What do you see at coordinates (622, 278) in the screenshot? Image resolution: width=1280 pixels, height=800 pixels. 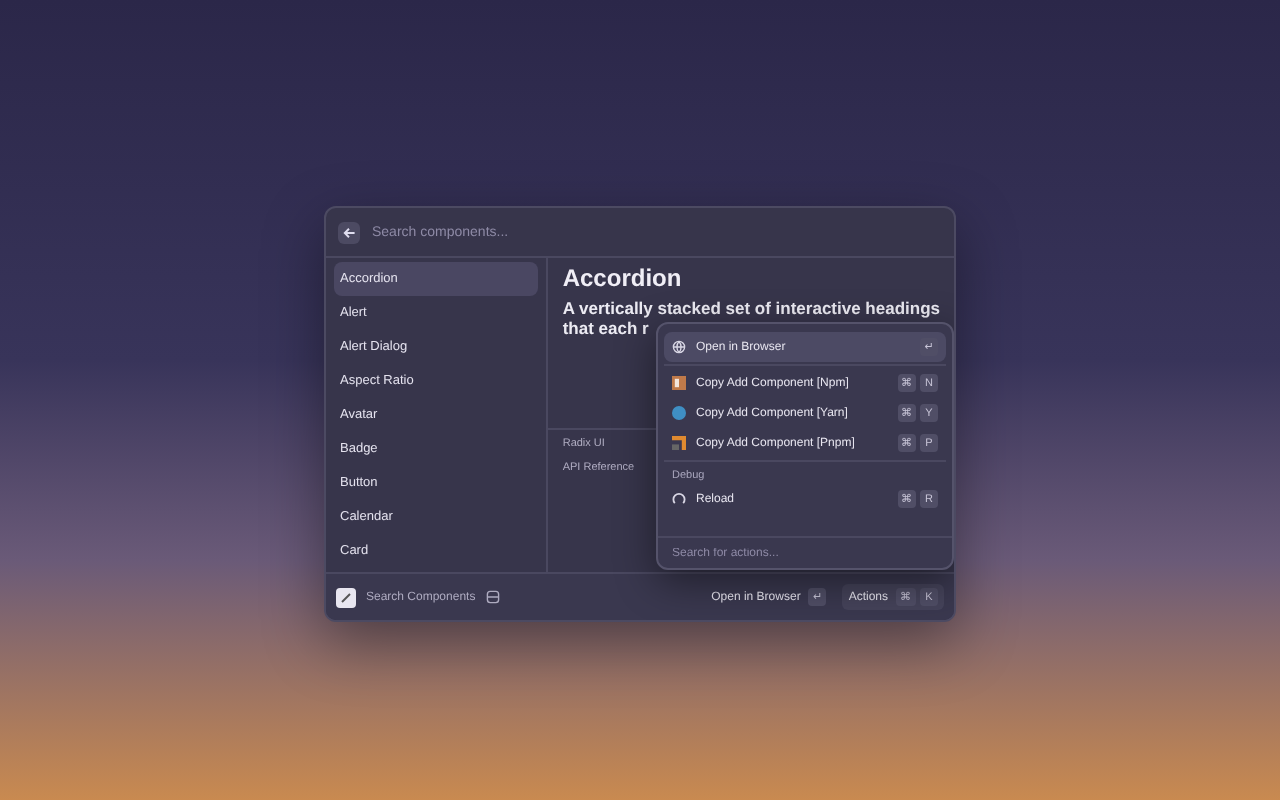 I see `detail-title: Accordion` at bounding box center [622, 278].